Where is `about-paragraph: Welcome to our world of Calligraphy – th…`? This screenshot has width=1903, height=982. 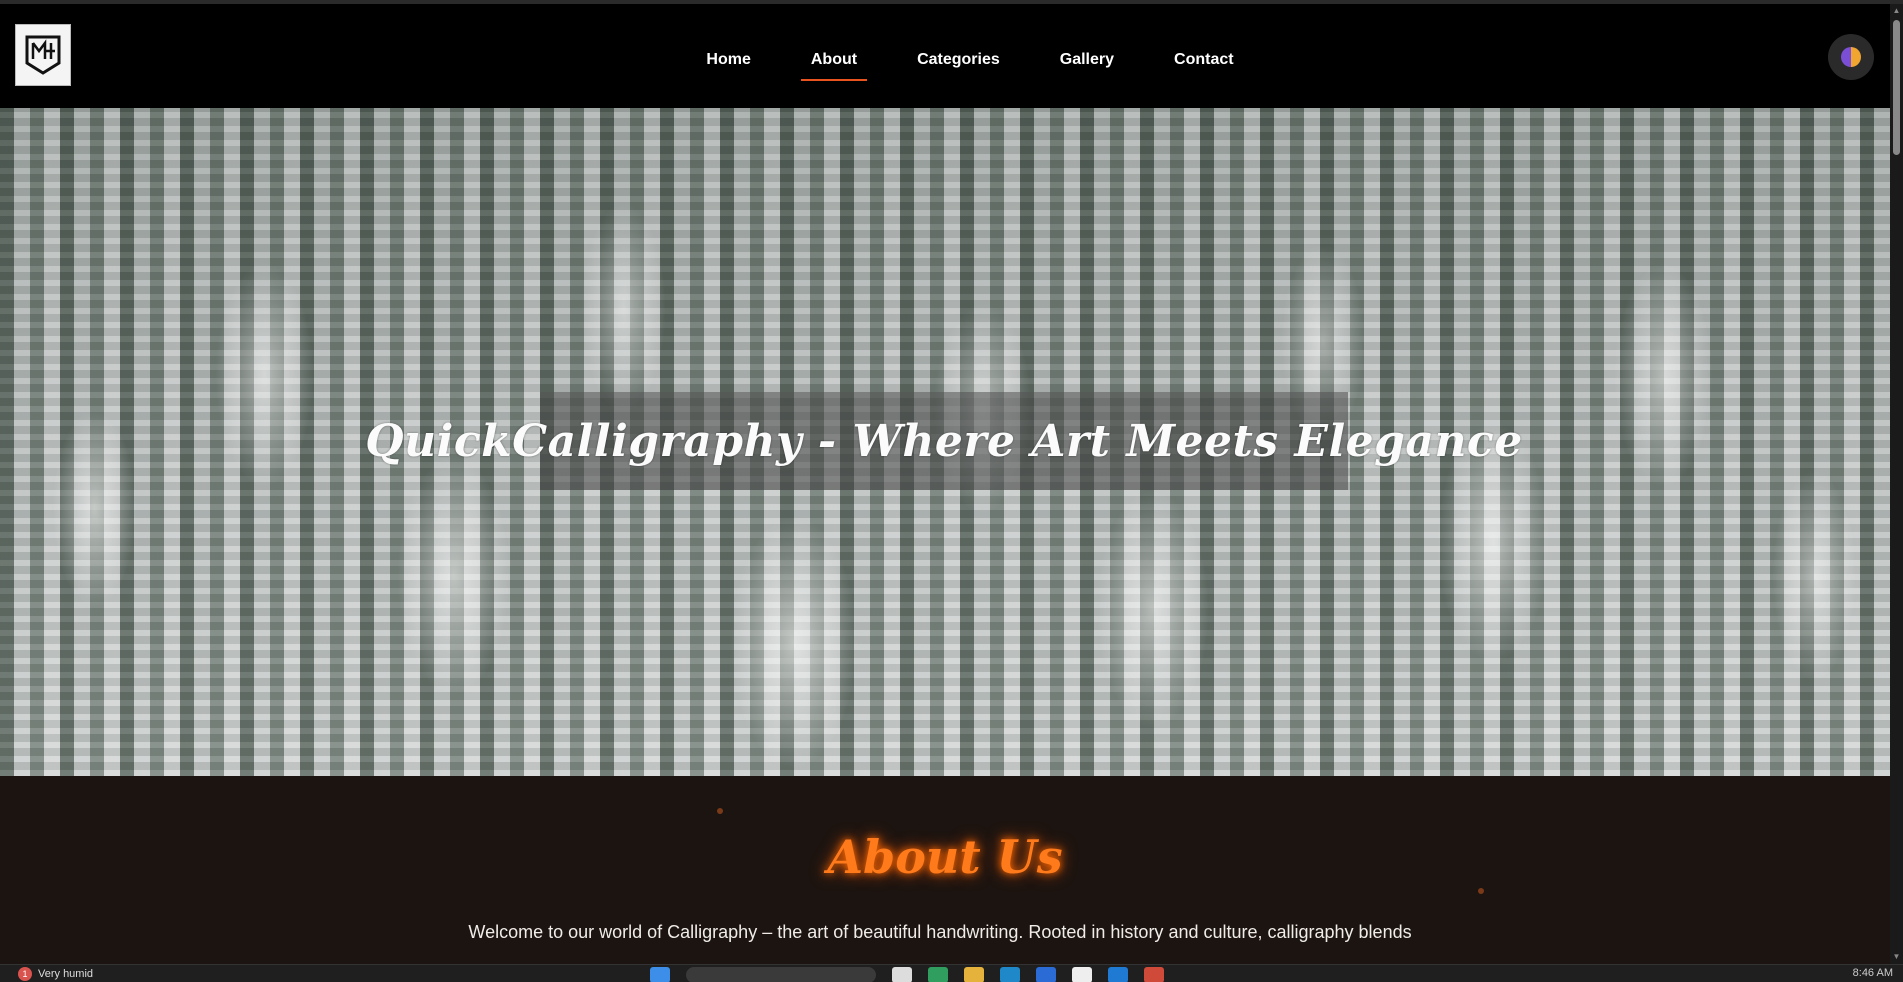 about-paragraph: Welcome to our world of Calligraphy – th… is located at coordinates (940, 932).